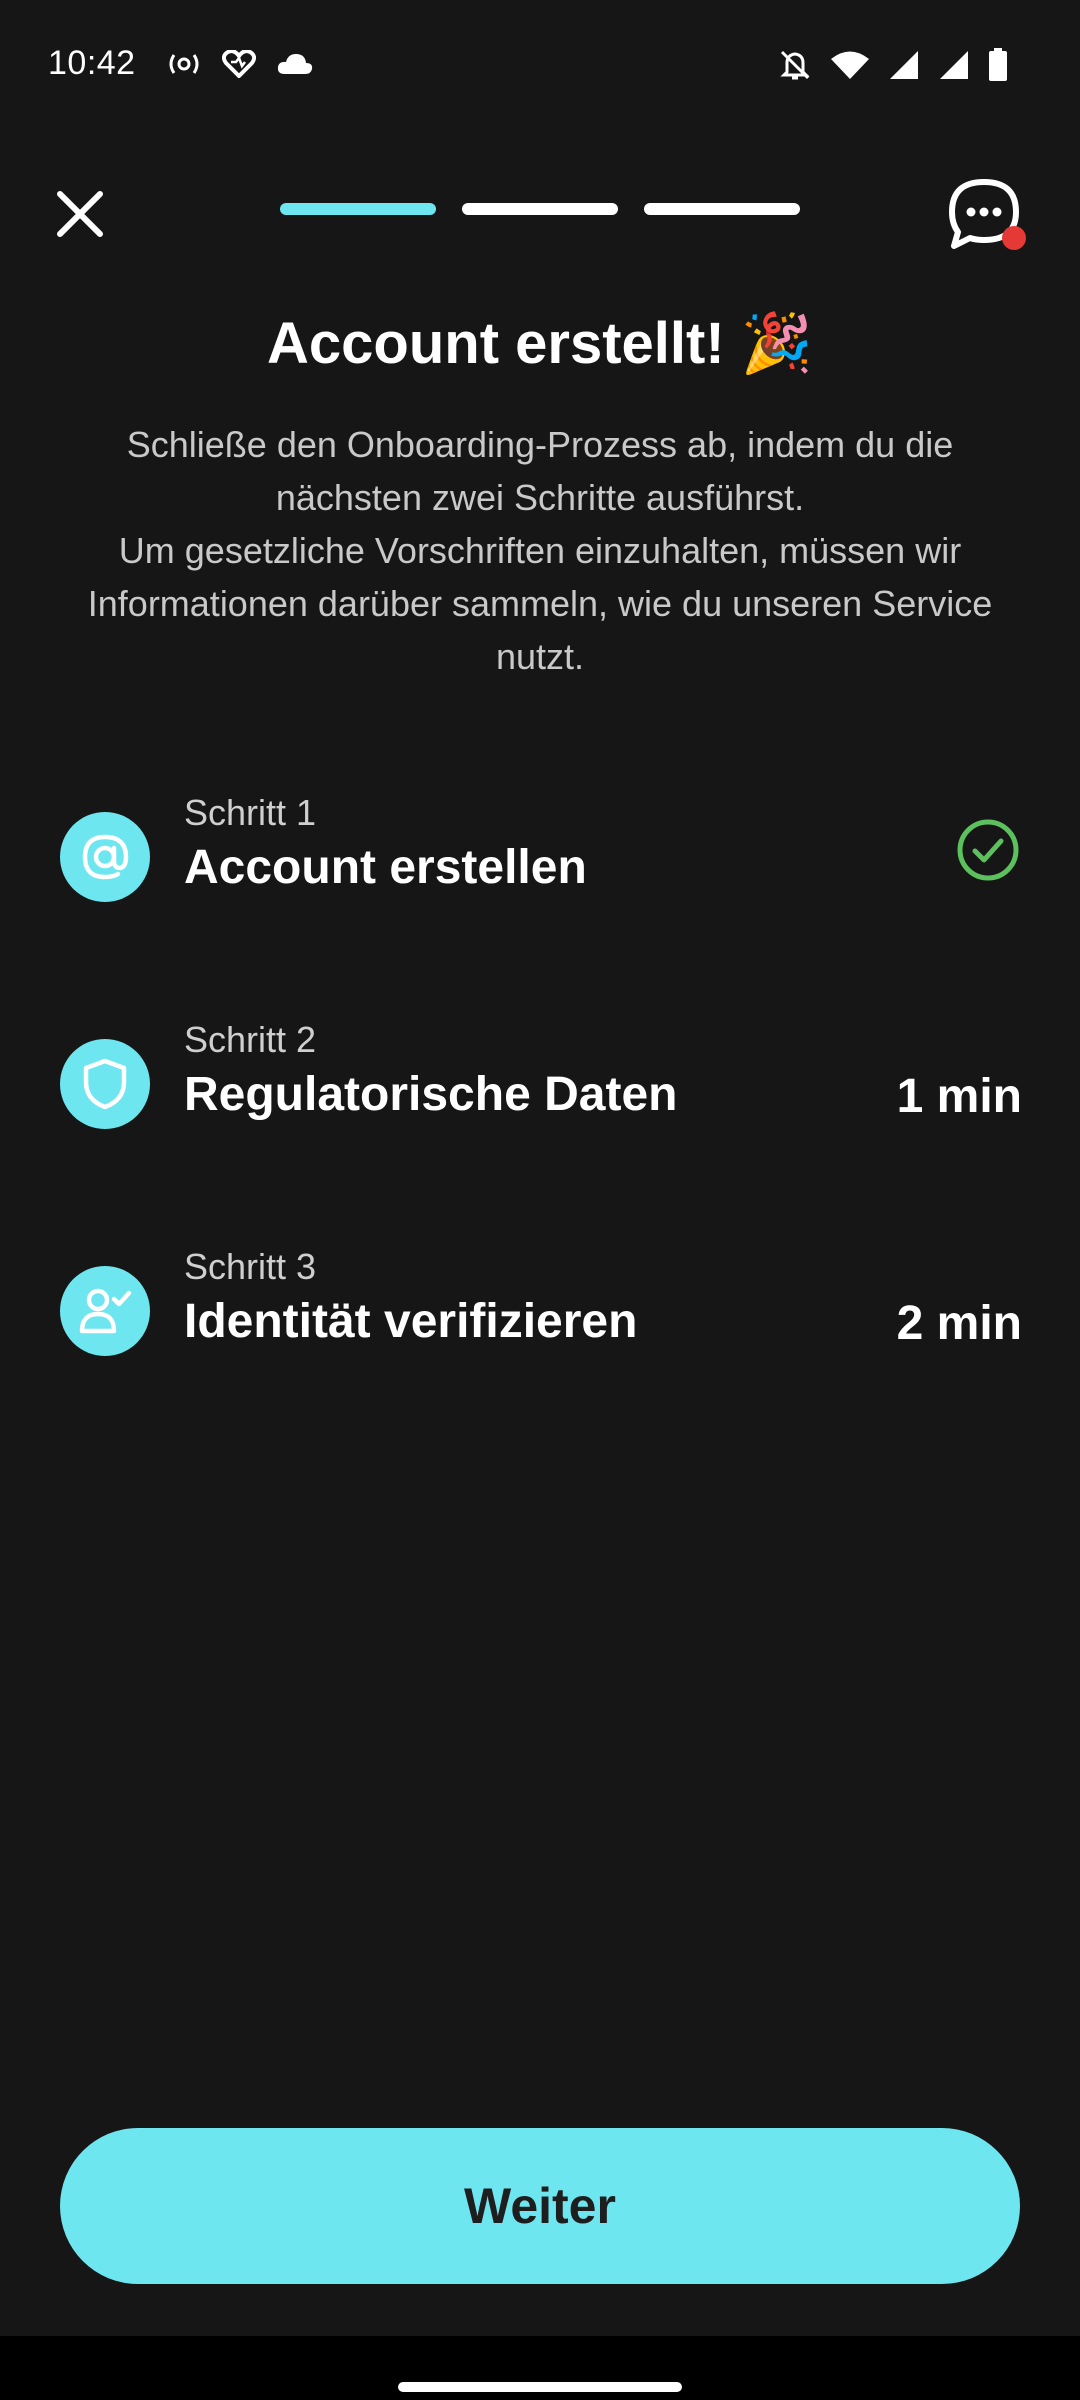 The width and height of the screenshot is (1080, 2400). What do you see at coordinates (105, 1311) in the screenshot?
I see `user-check-icon` at bounding box center [105, 1311].